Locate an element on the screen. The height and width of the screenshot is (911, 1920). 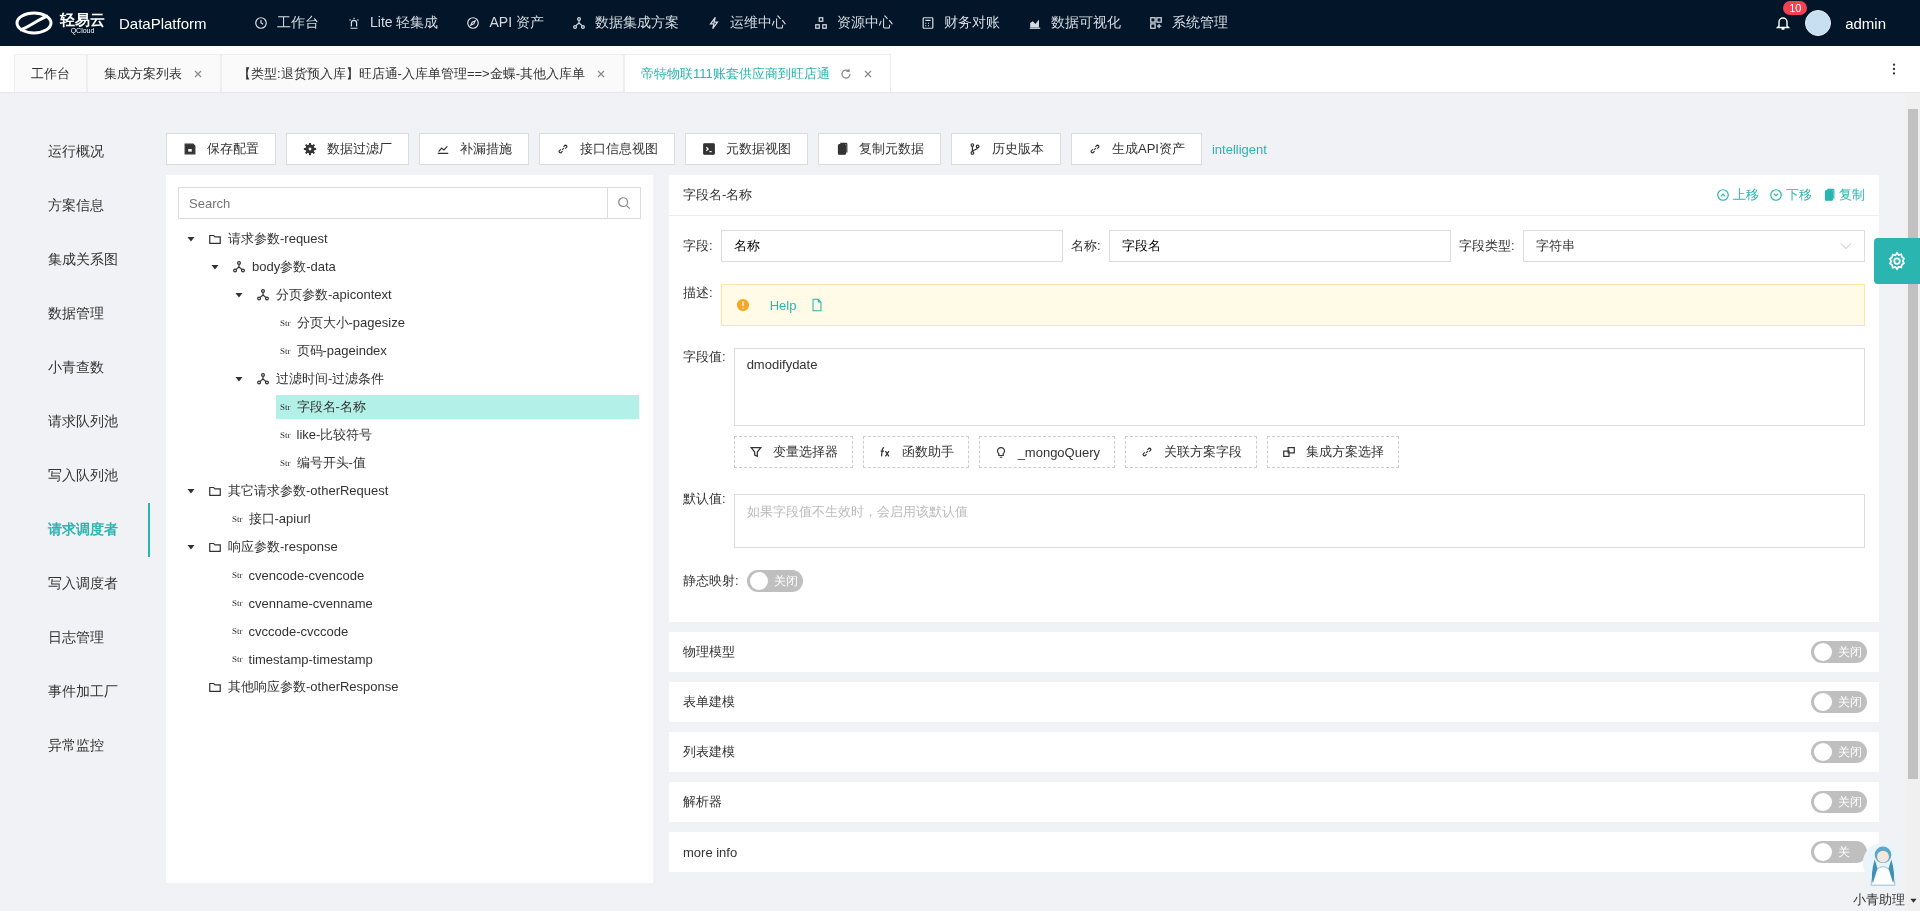
sidebar-item: 运行概况 is located at coordinates (75, 152).